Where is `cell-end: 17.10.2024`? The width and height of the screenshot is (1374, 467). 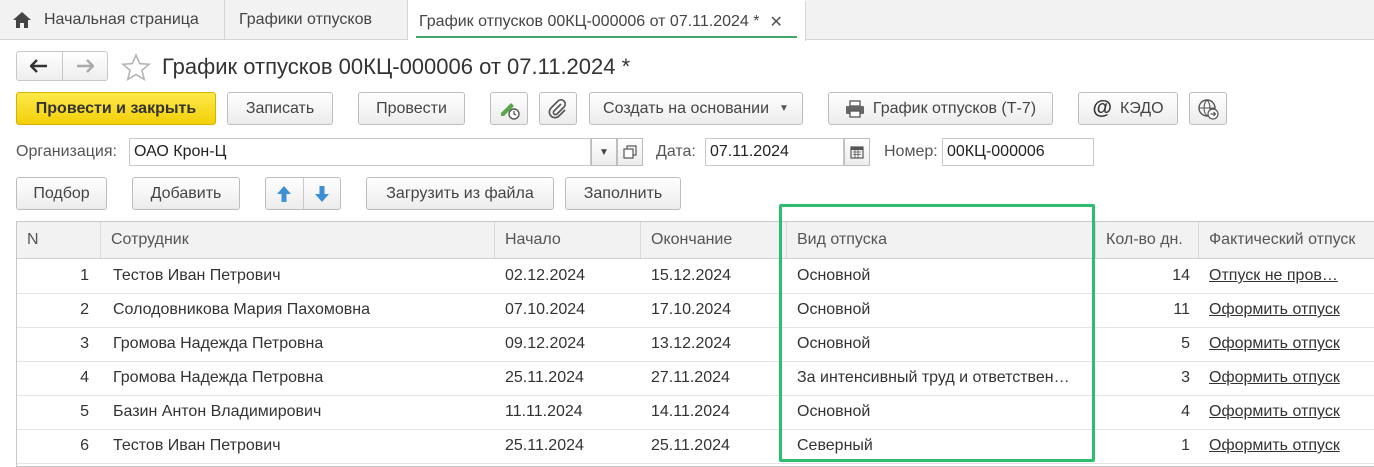
cell-end: 17.10.2024 is located at coordinates (691, 309).